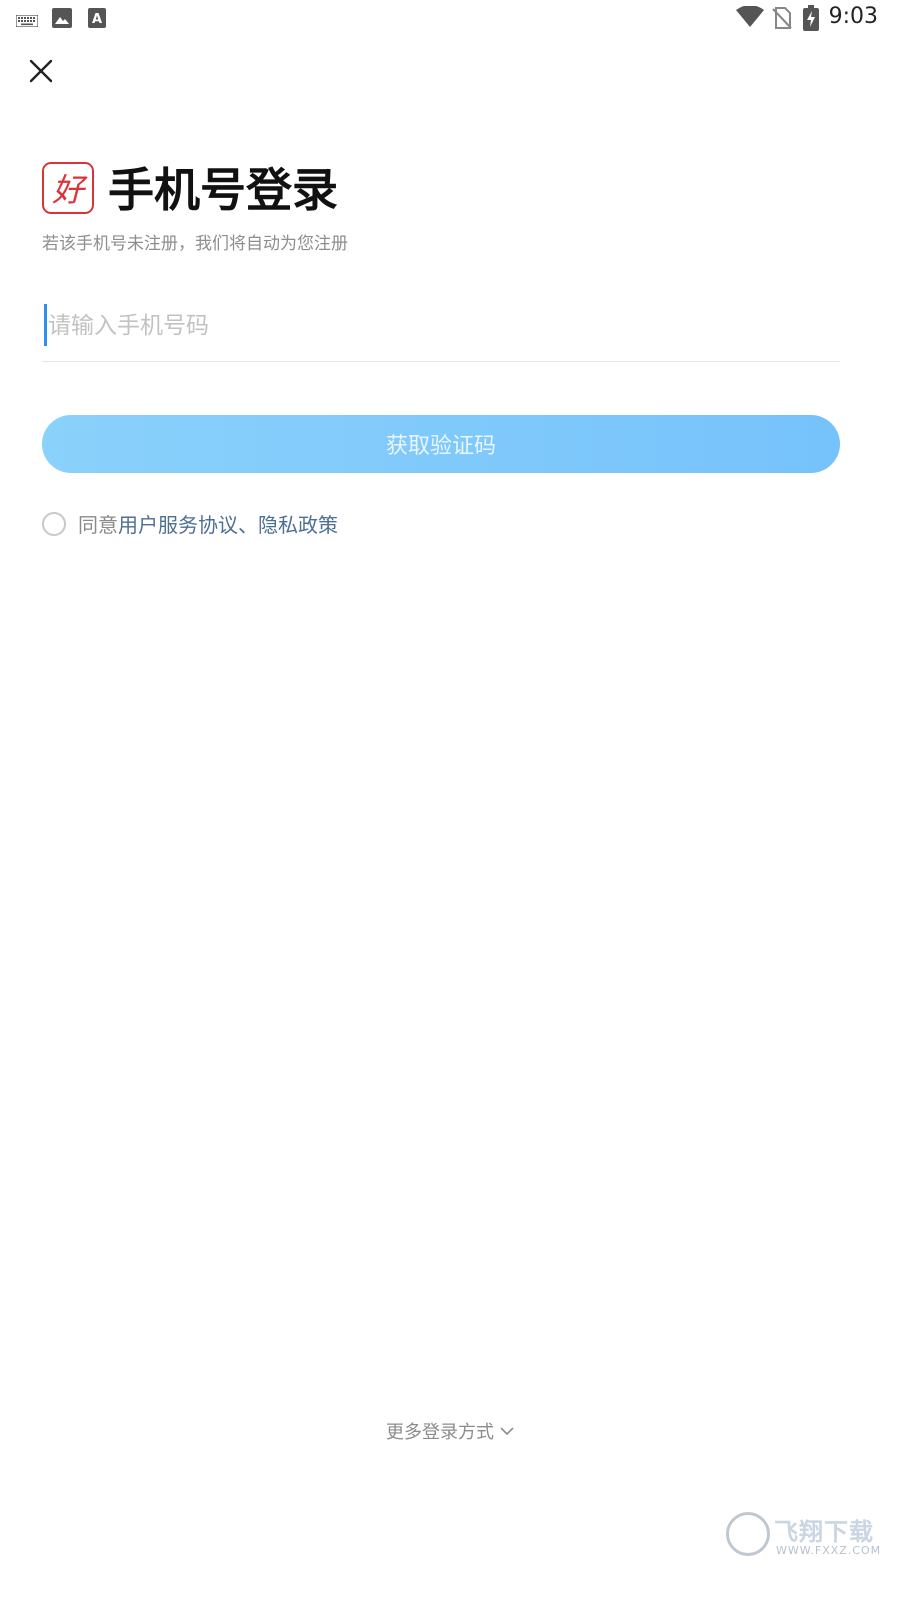  Describe the element at coordinates (98, 525) in the screenshot. I see `agreement-prefix: 同意` at that location.